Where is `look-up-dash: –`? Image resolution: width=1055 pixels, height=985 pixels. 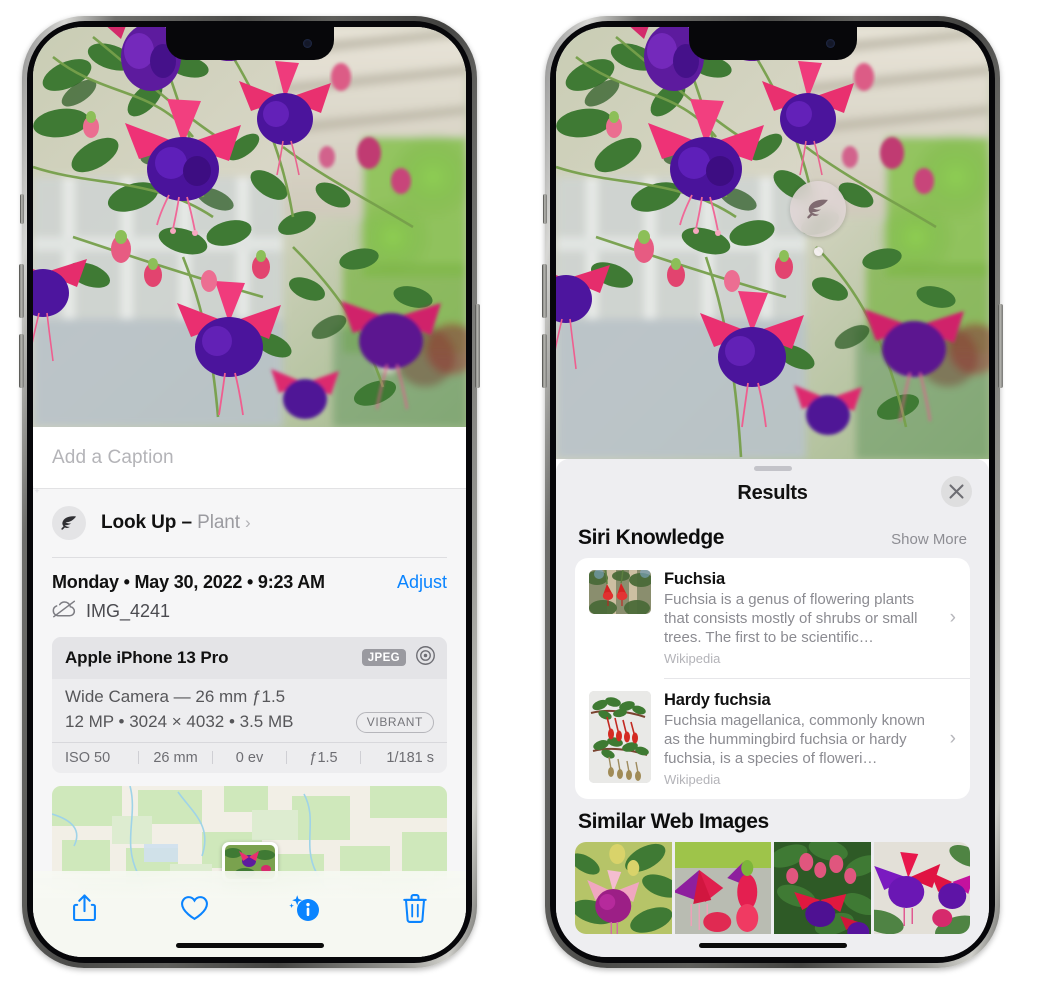 look-up-dash: – is located at coordinates (187, 522).